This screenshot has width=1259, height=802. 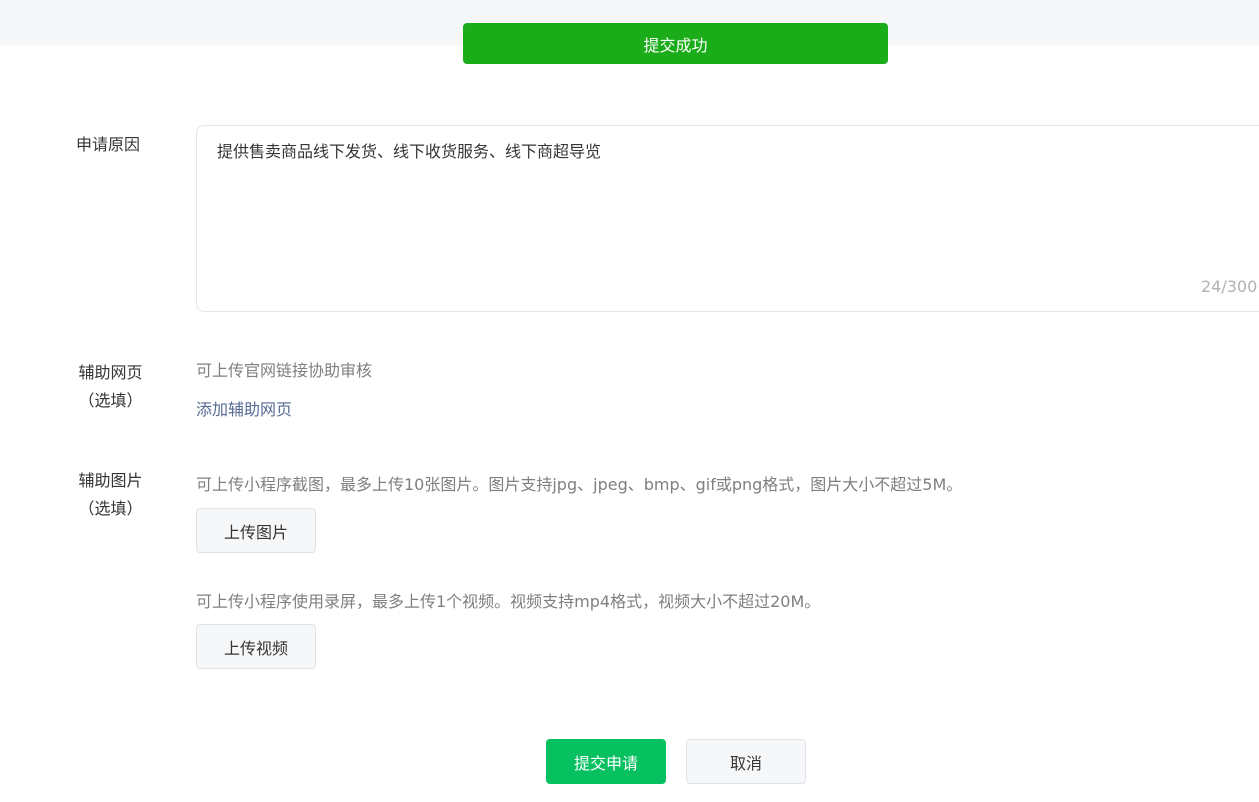 What do you see at coordinates (110, 508) in the screenshot?
I see `aux-image-optional: （选填）` at bounding box center [110, 508].